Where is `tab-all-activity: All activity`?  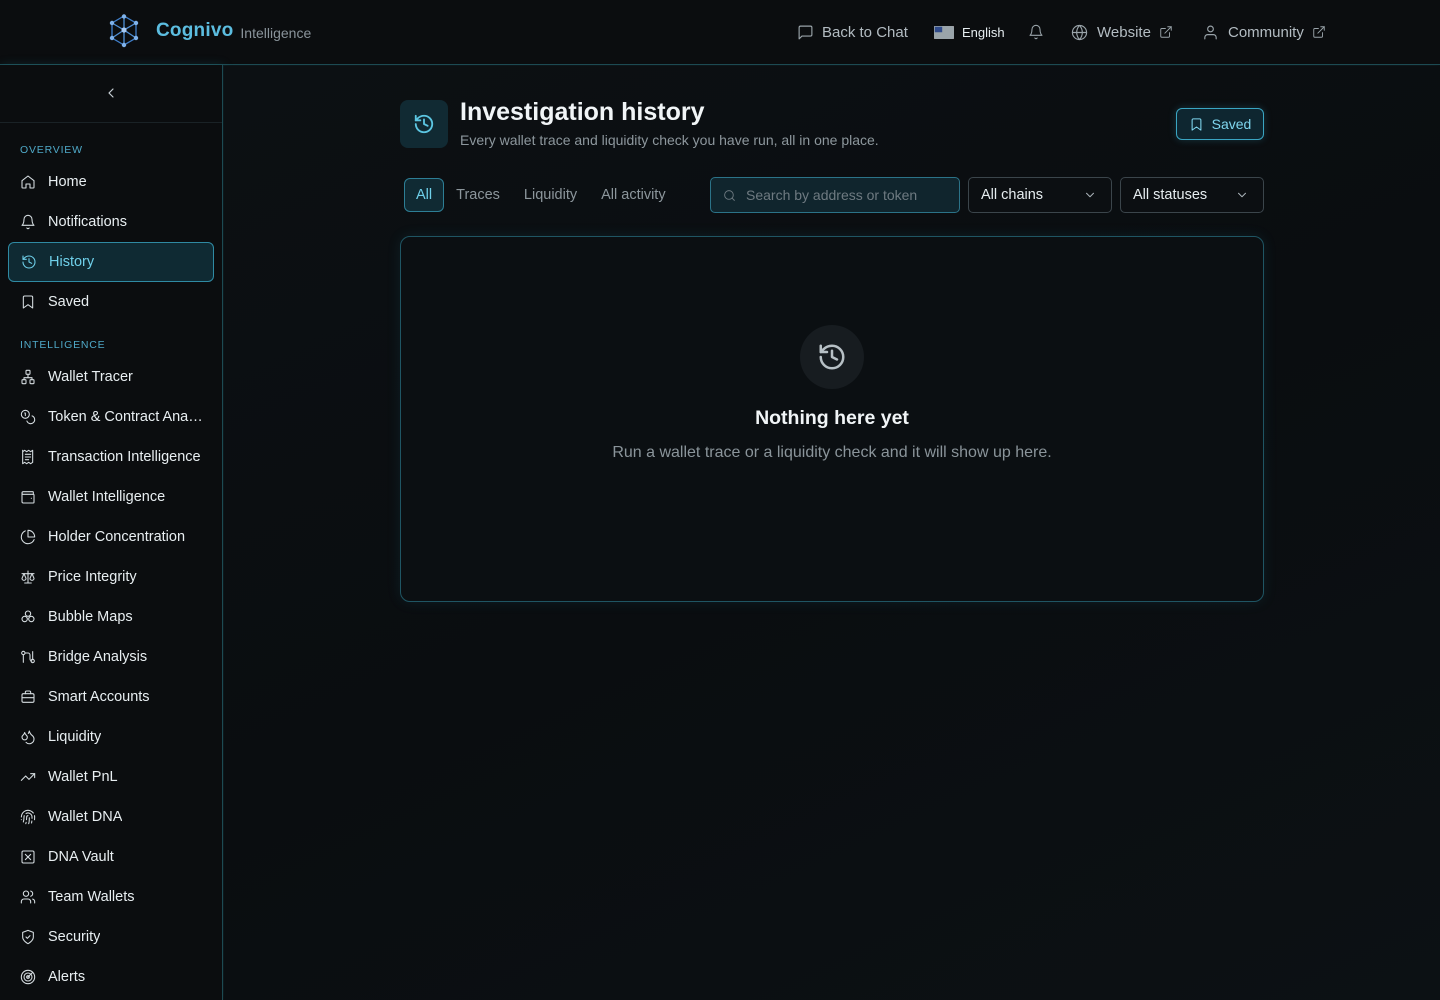
tab-all-activity: All activity is located at coordinates (633, 195).